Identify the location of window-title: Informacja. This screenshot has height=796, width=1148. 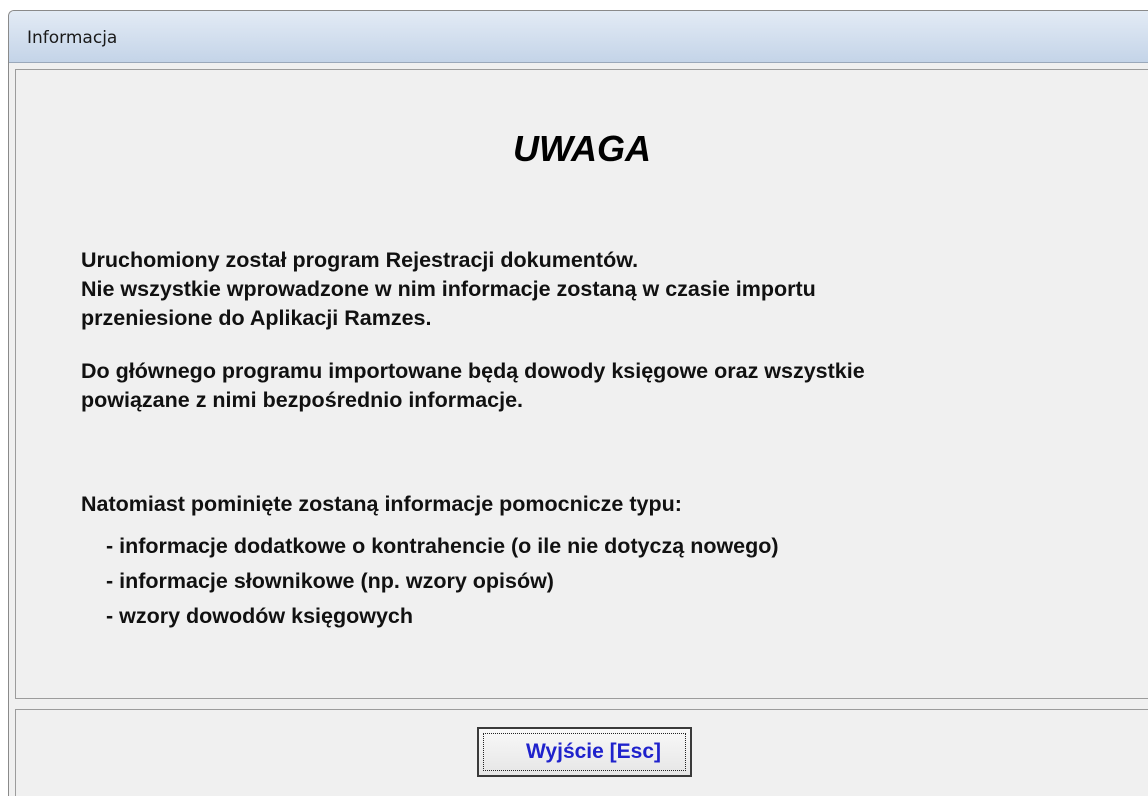
(72, 38).